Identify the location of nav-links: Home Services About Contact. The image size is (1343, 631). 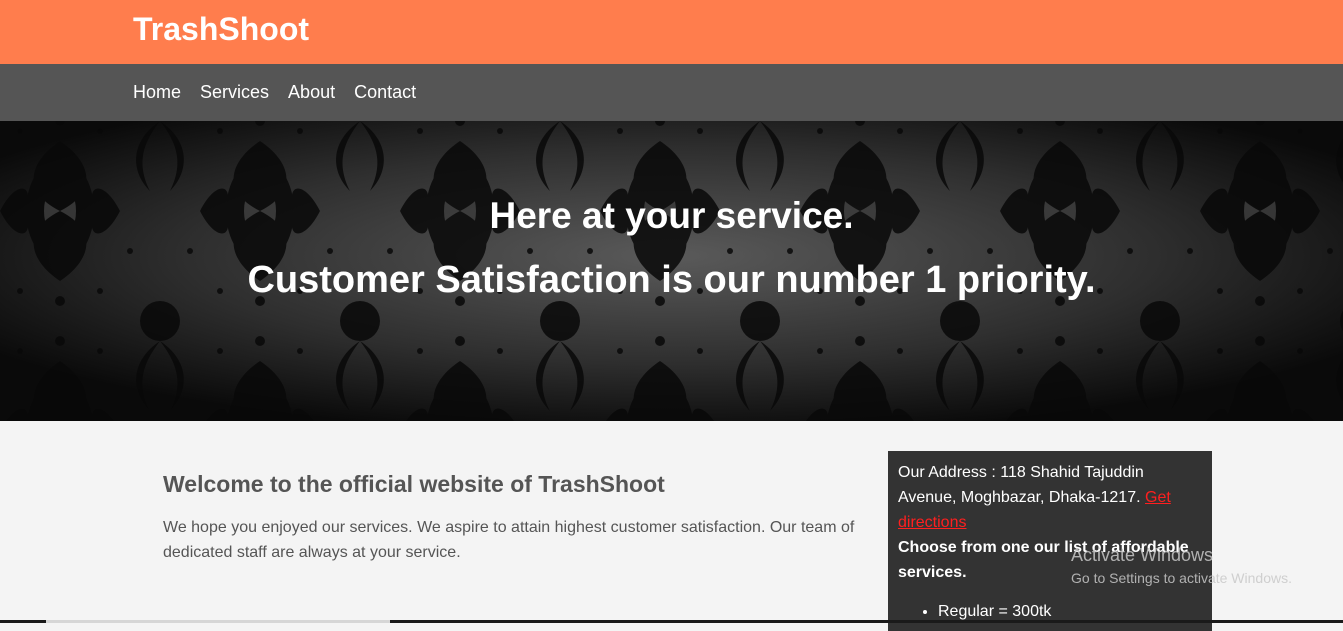
(274, 92).